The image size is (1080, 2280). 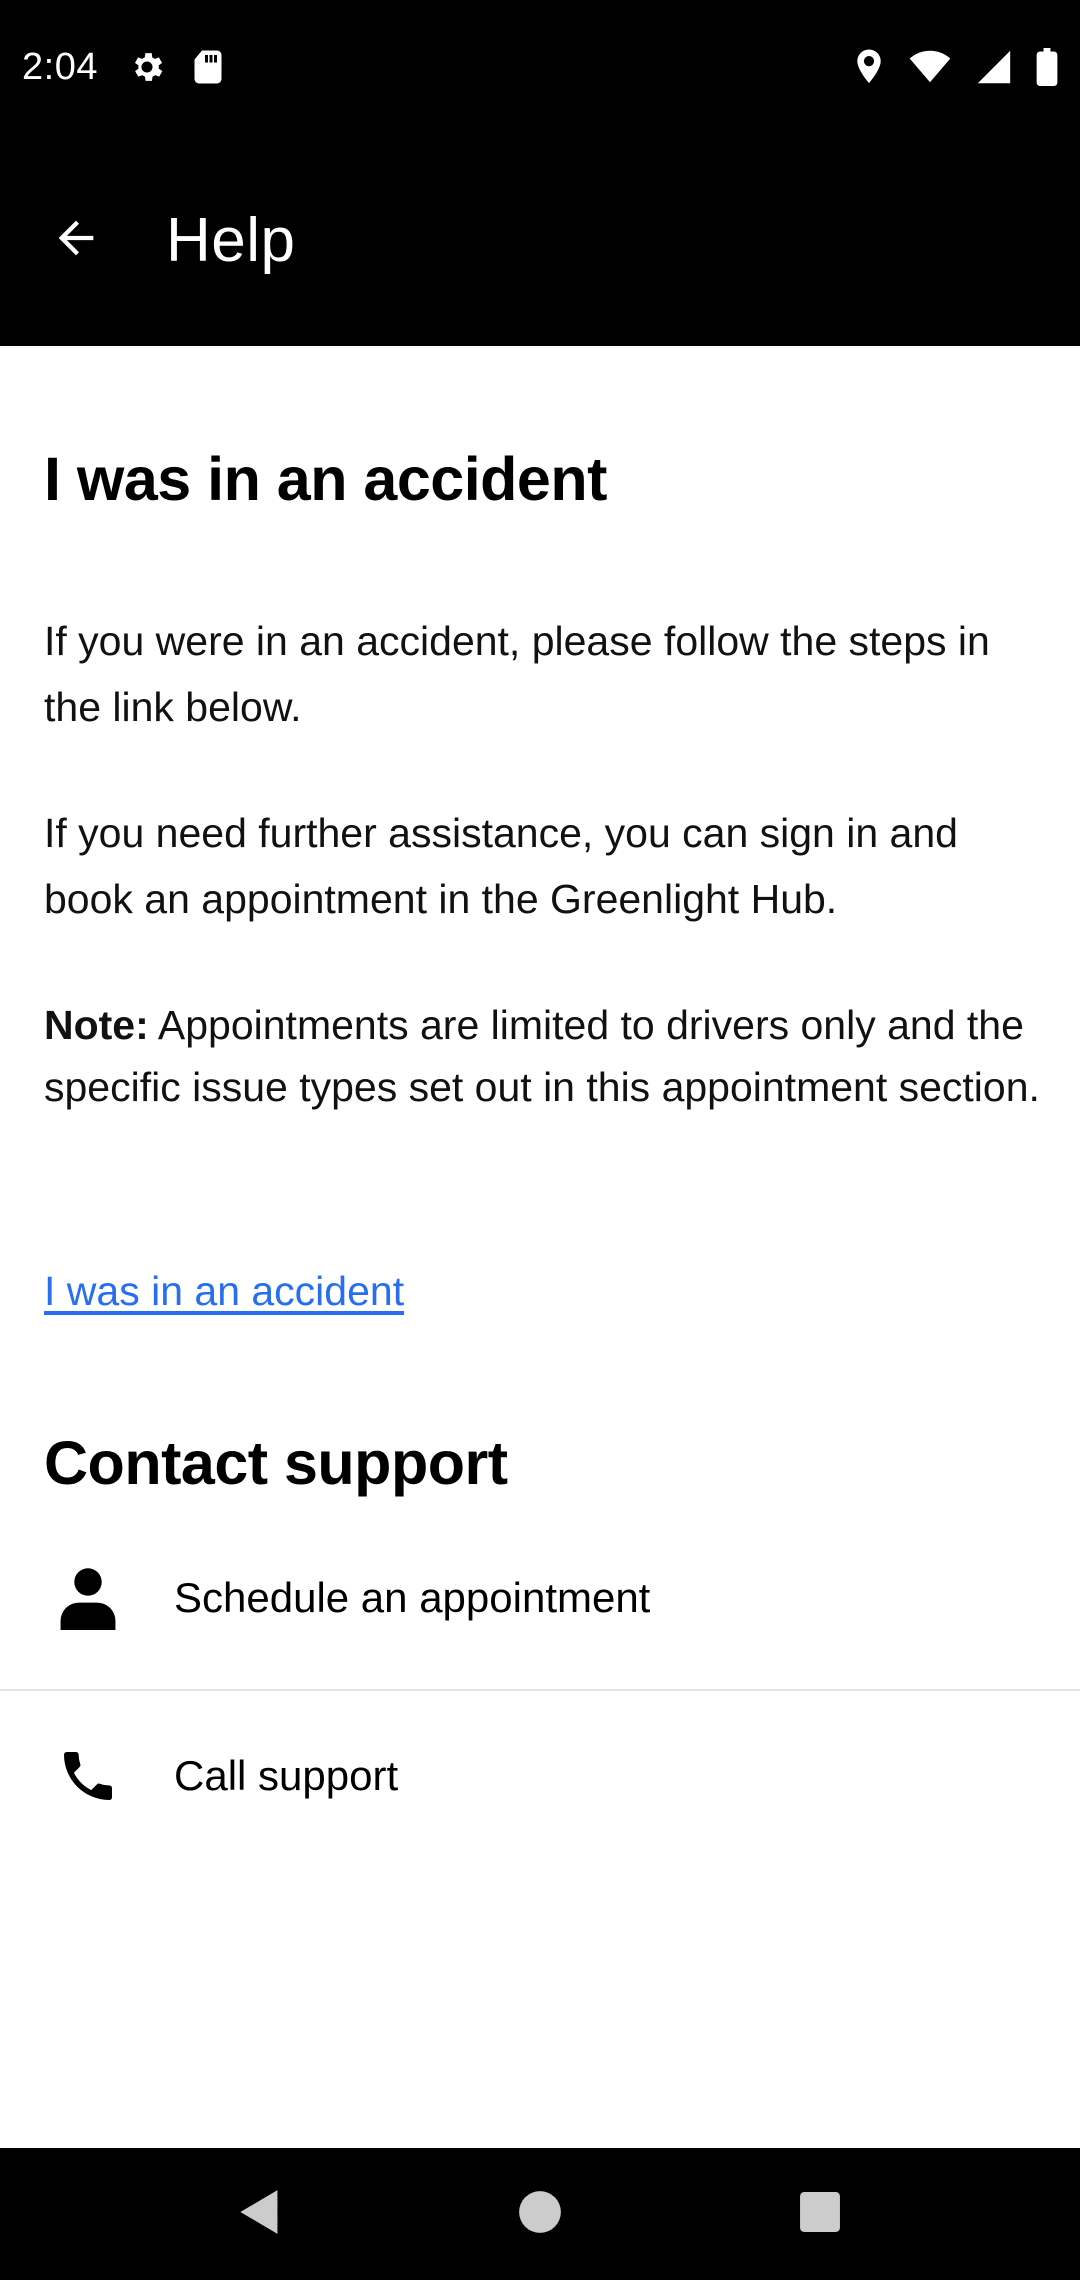 I want to click on status-bar: 2:04, so click(x=540, y=67).